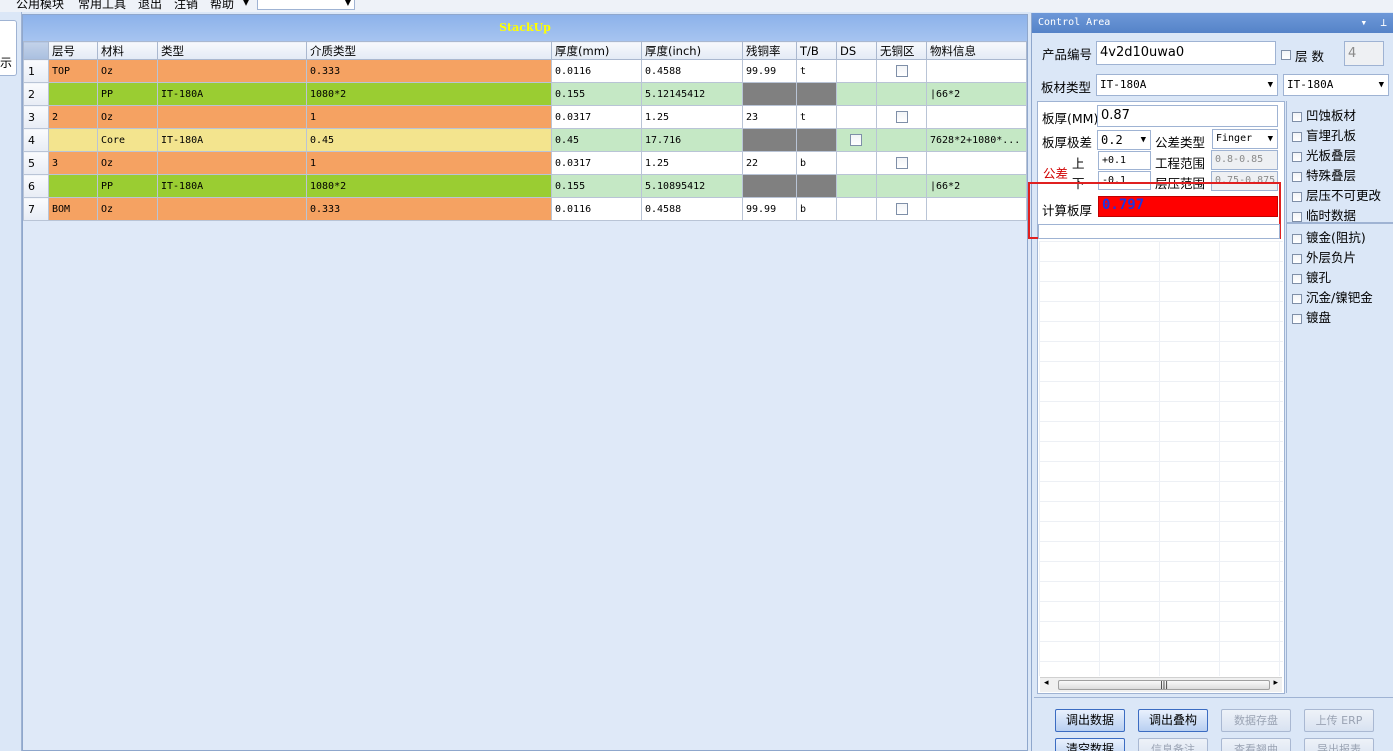 Image resolution: width=1393 pixels, height=751 pixels. I want to click on menu-combo: ▼, so click(306, 5).